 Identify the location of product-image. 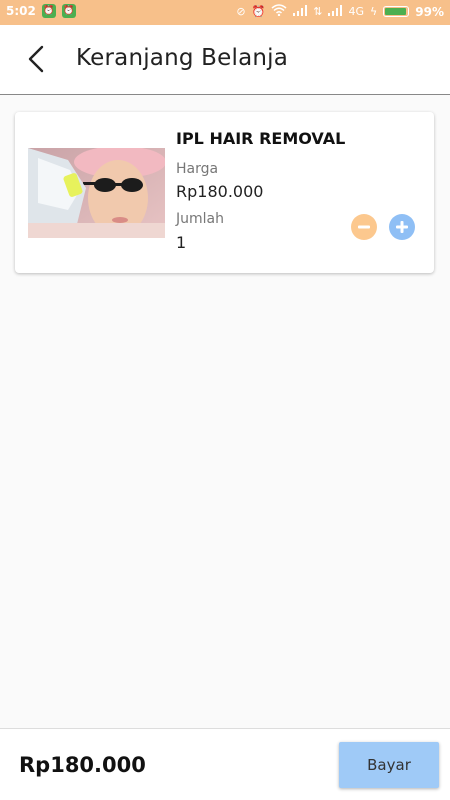
(96, 193).